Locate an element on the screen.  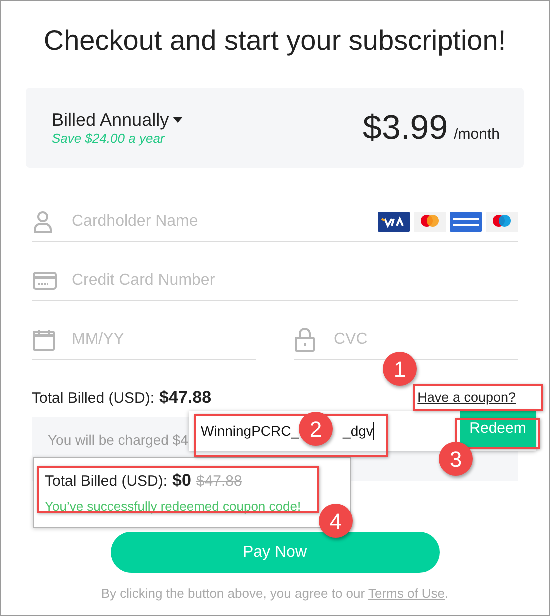
input-field: Credit Card Number is located at coordinates (295, 280).